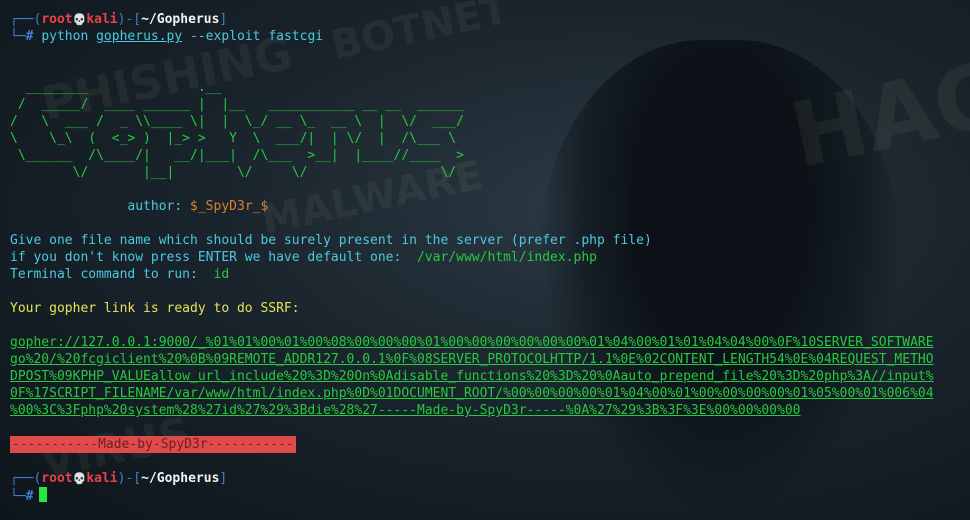 The image size is (970, 520). I want to click on input-line: └─#, so click(486, 495).